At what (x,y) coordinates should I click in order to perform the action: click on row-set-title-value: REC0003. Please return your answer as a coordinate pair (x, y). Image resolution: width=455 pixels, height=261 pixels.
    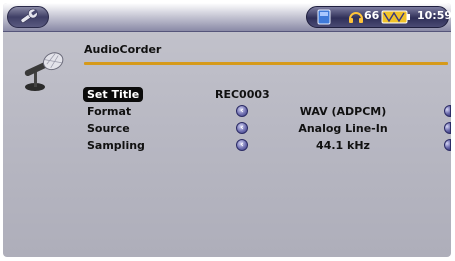
    Looking at the image, I should click on (255, 94).